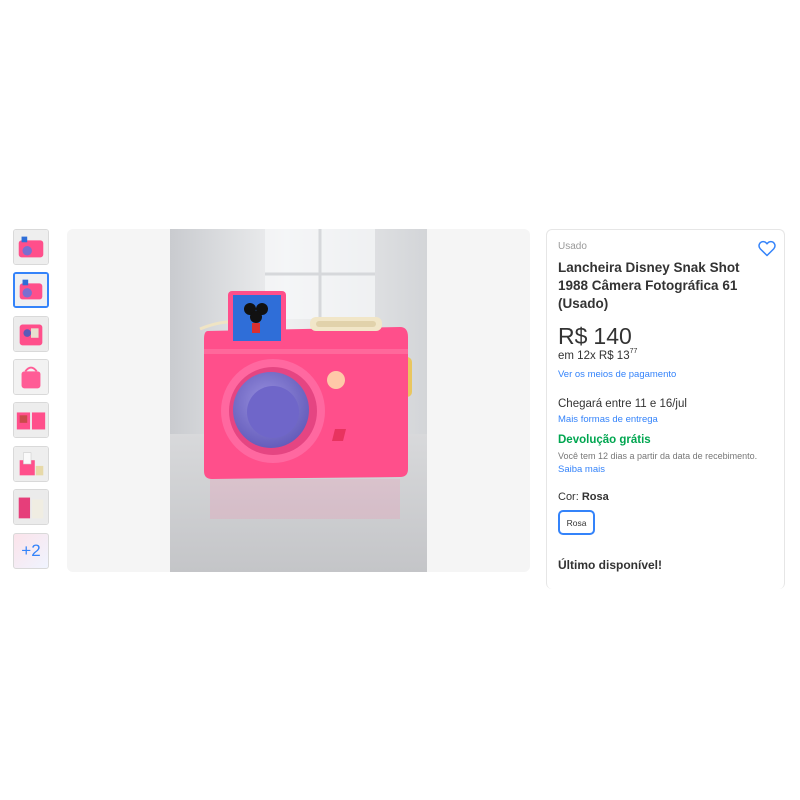 This screenshot has height=800, width=800. What do you see at coordinates (608, 419) in the screenshot?
I see `delivery-options-link: Mais formas de entrega` at bounding box center [608, 419].